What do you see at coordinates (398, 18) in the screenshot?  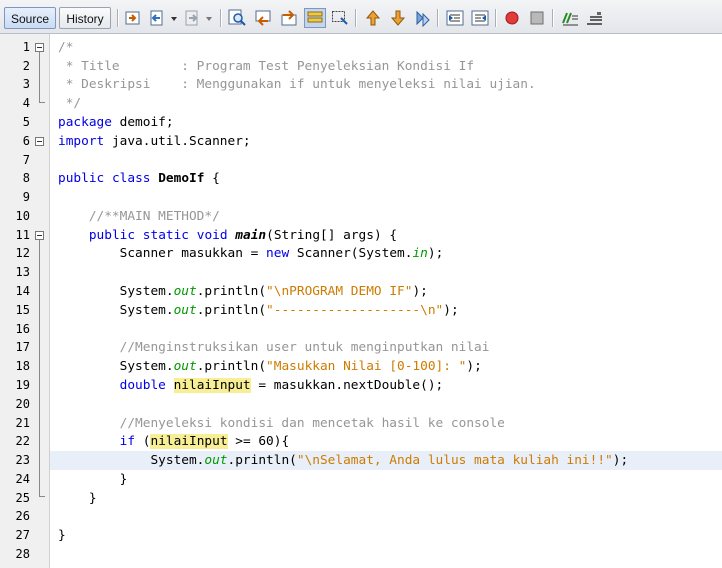 I see `shift-line-down-icon` at bounding box center [398, 18].